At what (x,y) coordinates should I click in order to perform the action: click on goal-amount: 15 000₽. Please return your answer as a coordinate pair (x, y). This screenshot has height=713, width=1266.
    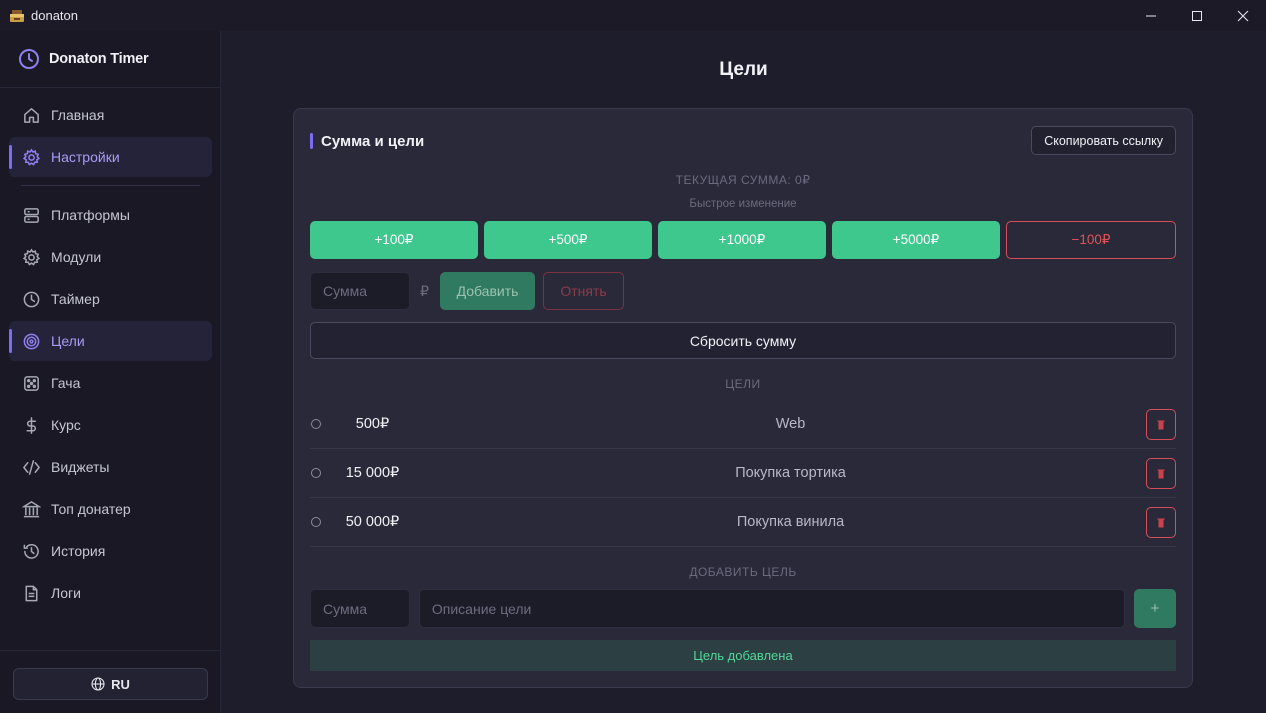
    Looking at the image, I should click on (372, 473).